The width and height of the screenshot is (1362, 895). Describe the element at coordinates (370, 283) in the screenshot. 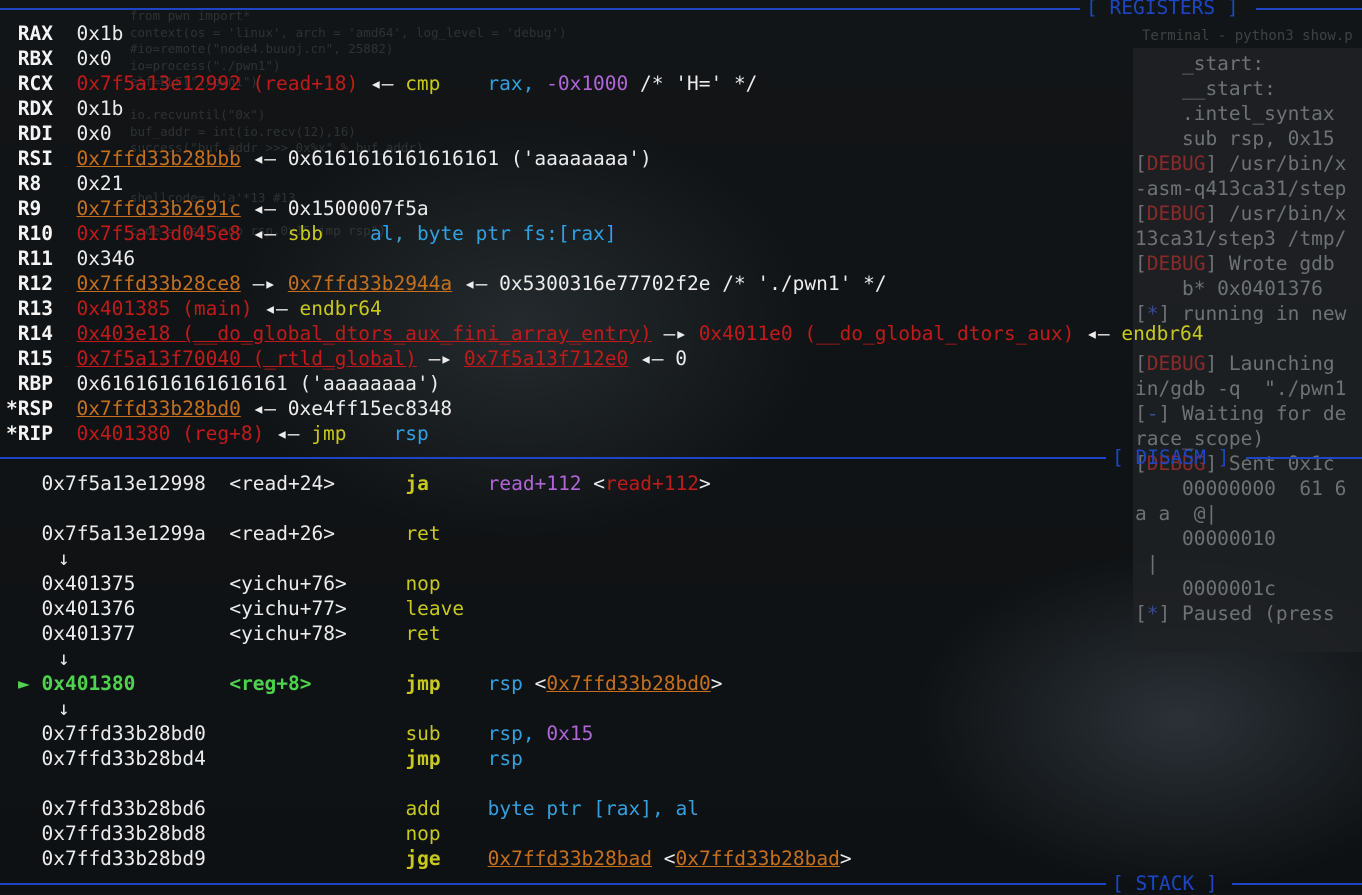

I see `register-pointer-deref: 0x7ffd33b2944a` at that location.